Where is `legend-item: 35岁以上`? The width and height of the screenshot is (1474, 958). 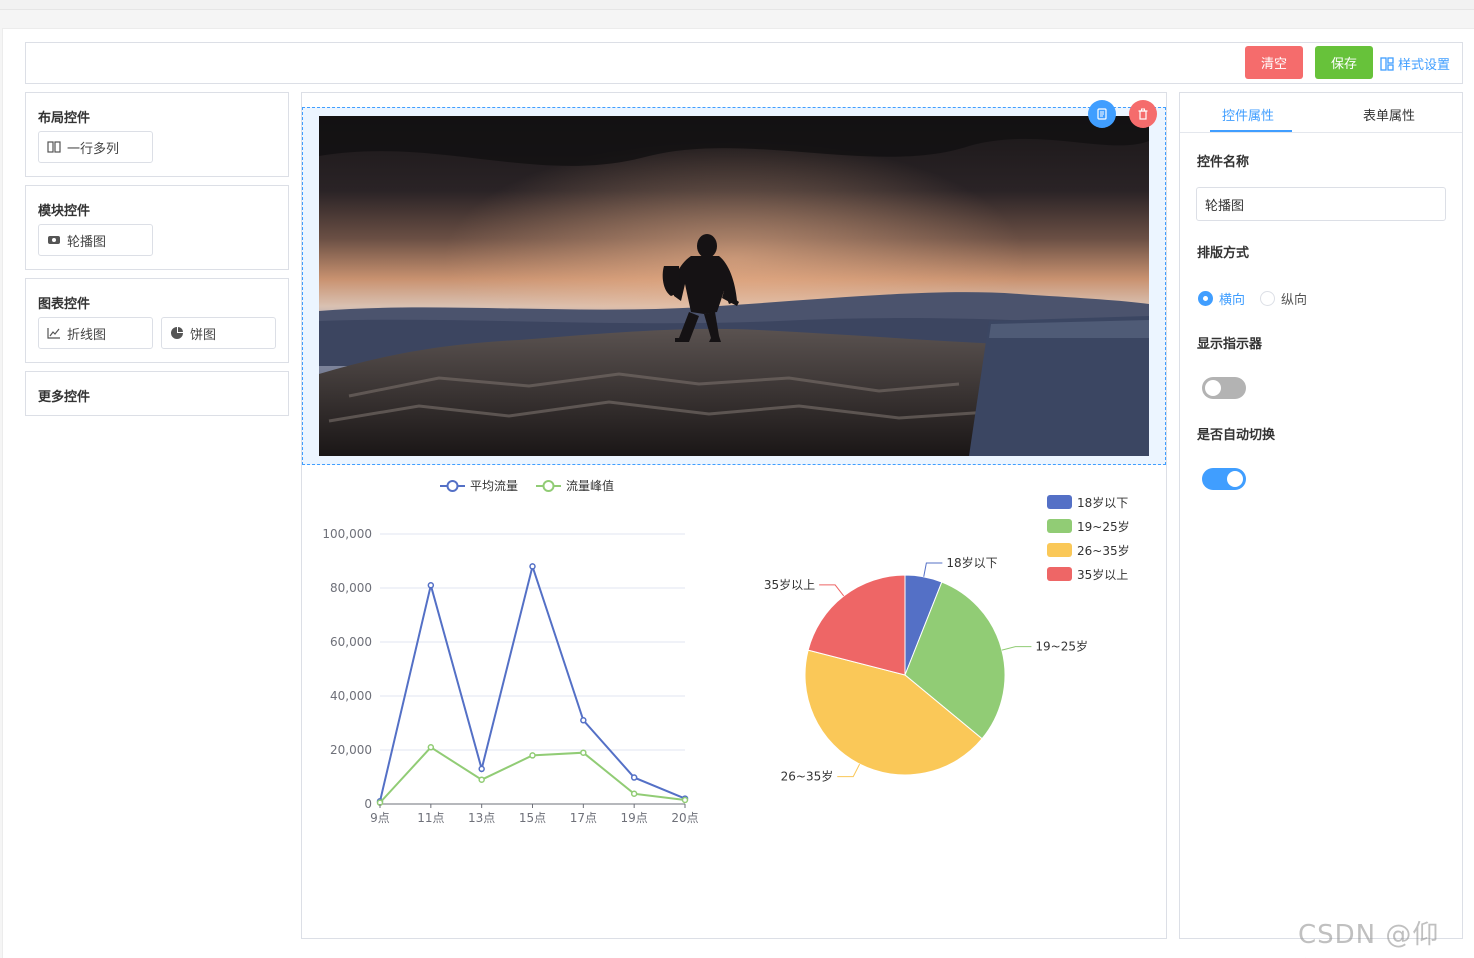
legend-item: 35岁以上 is located at coordinates (1087, 574).